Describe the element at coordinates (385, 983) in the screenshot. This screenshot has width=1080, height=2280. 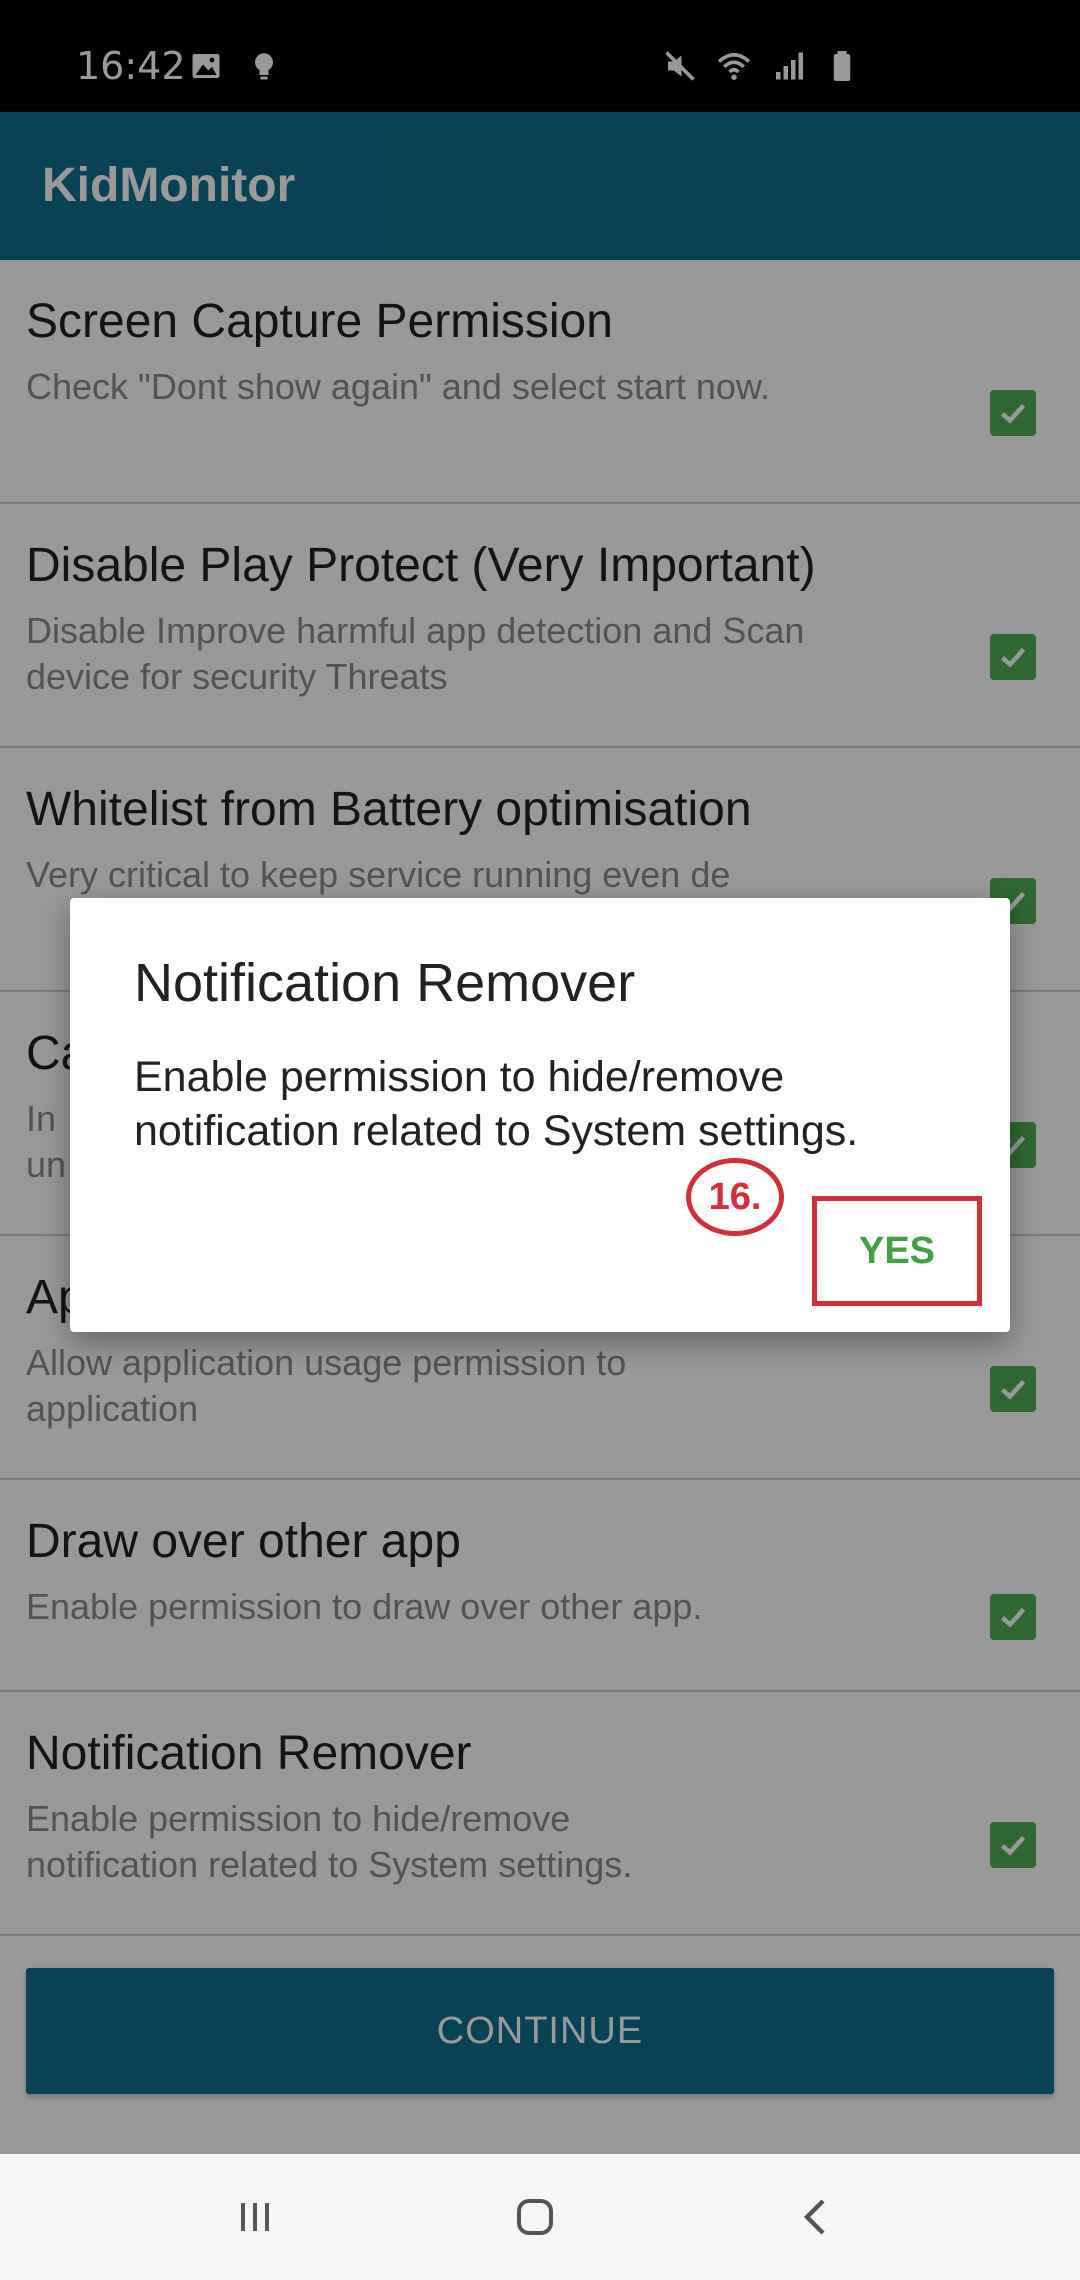
I see `dialog-title: Notification Remover` at that location.